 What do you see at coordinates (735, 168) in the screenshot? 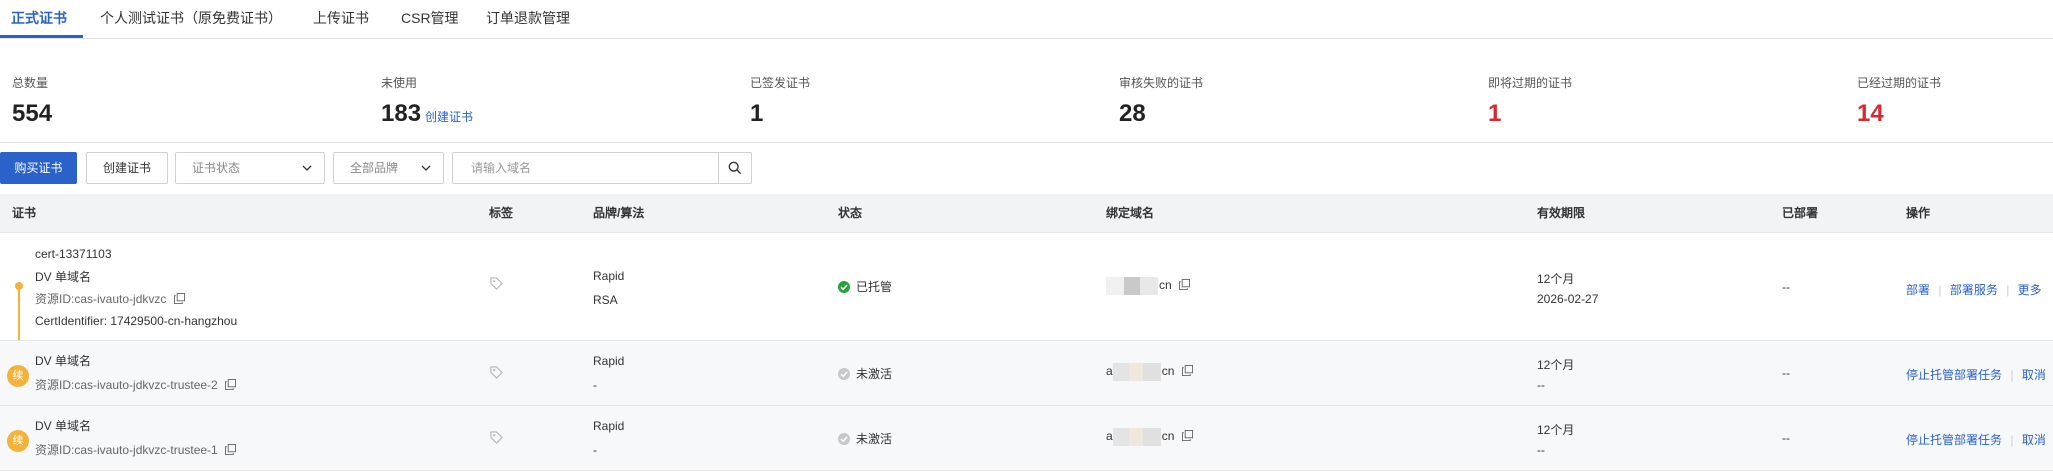
I see `search-button` at bounding box center [735, 168].